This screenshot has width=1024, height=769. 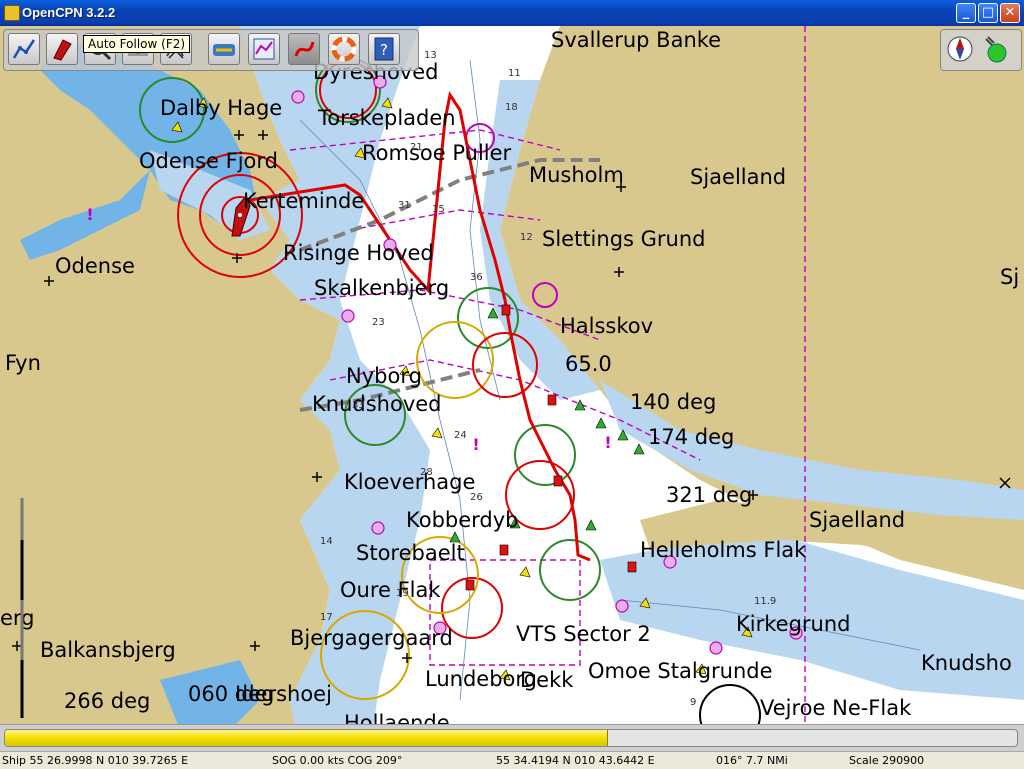 What do you see at coordinates (108, 650) in the screenshot?
I see `place-label: Balkansbjerg` at bounding box center [108, 650].